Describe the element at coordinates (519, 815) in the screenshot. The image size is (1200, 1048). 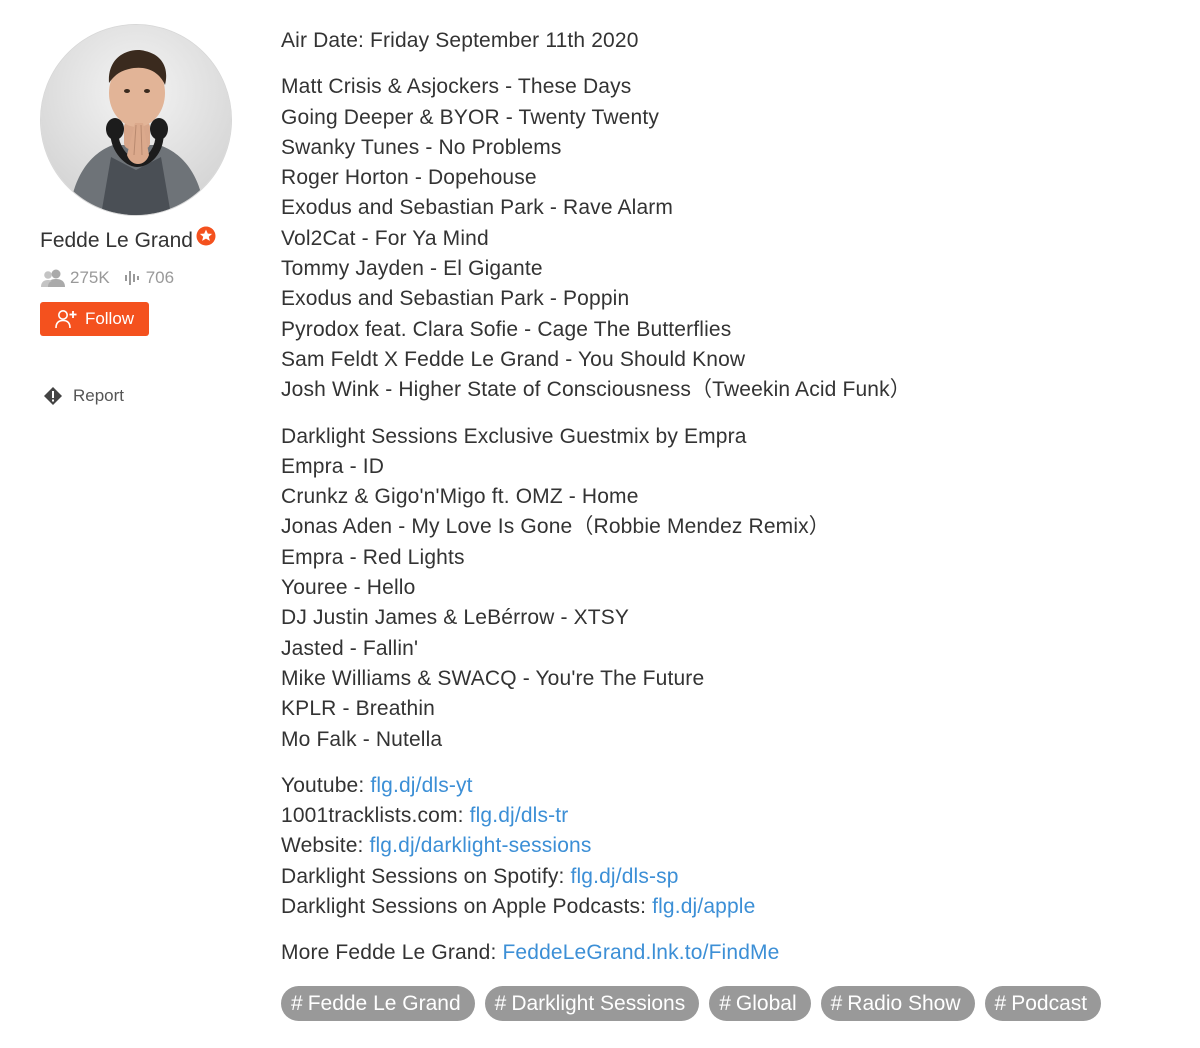
I see `tracklists-link: flg.dj/dls-tr` at that location.